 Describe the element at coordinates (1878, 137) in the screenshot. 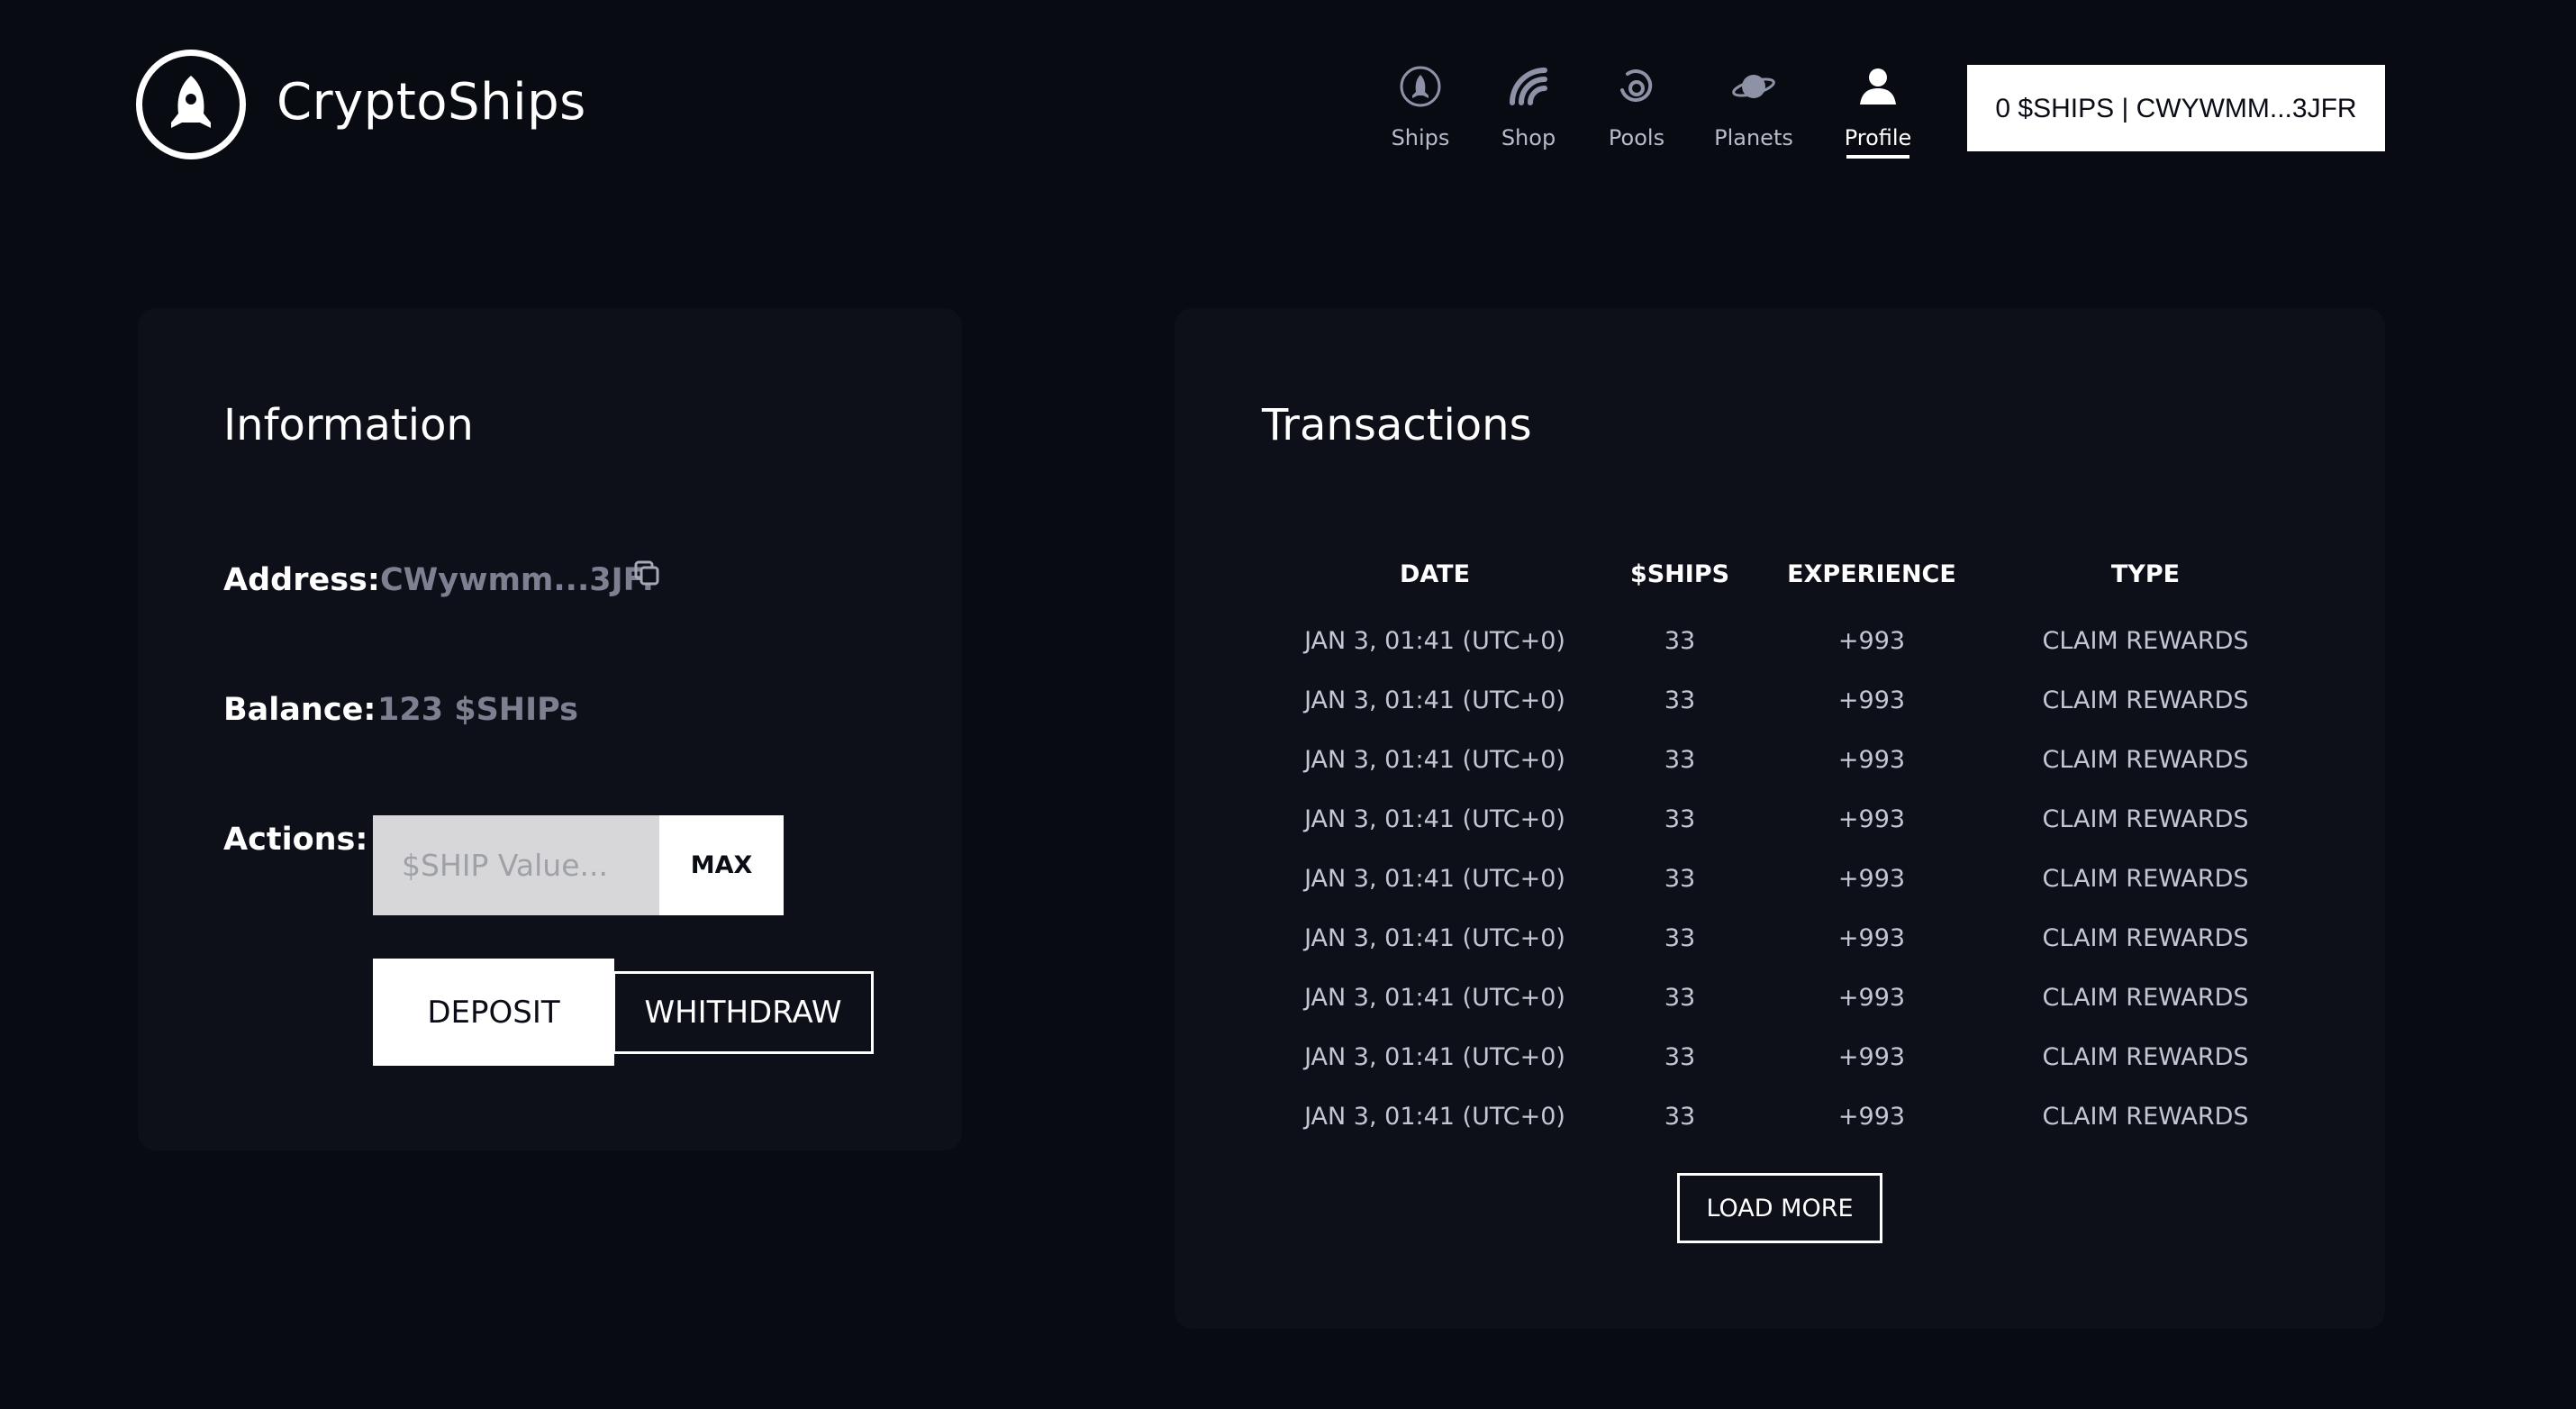

I see `nav-label: Profile` at that location.